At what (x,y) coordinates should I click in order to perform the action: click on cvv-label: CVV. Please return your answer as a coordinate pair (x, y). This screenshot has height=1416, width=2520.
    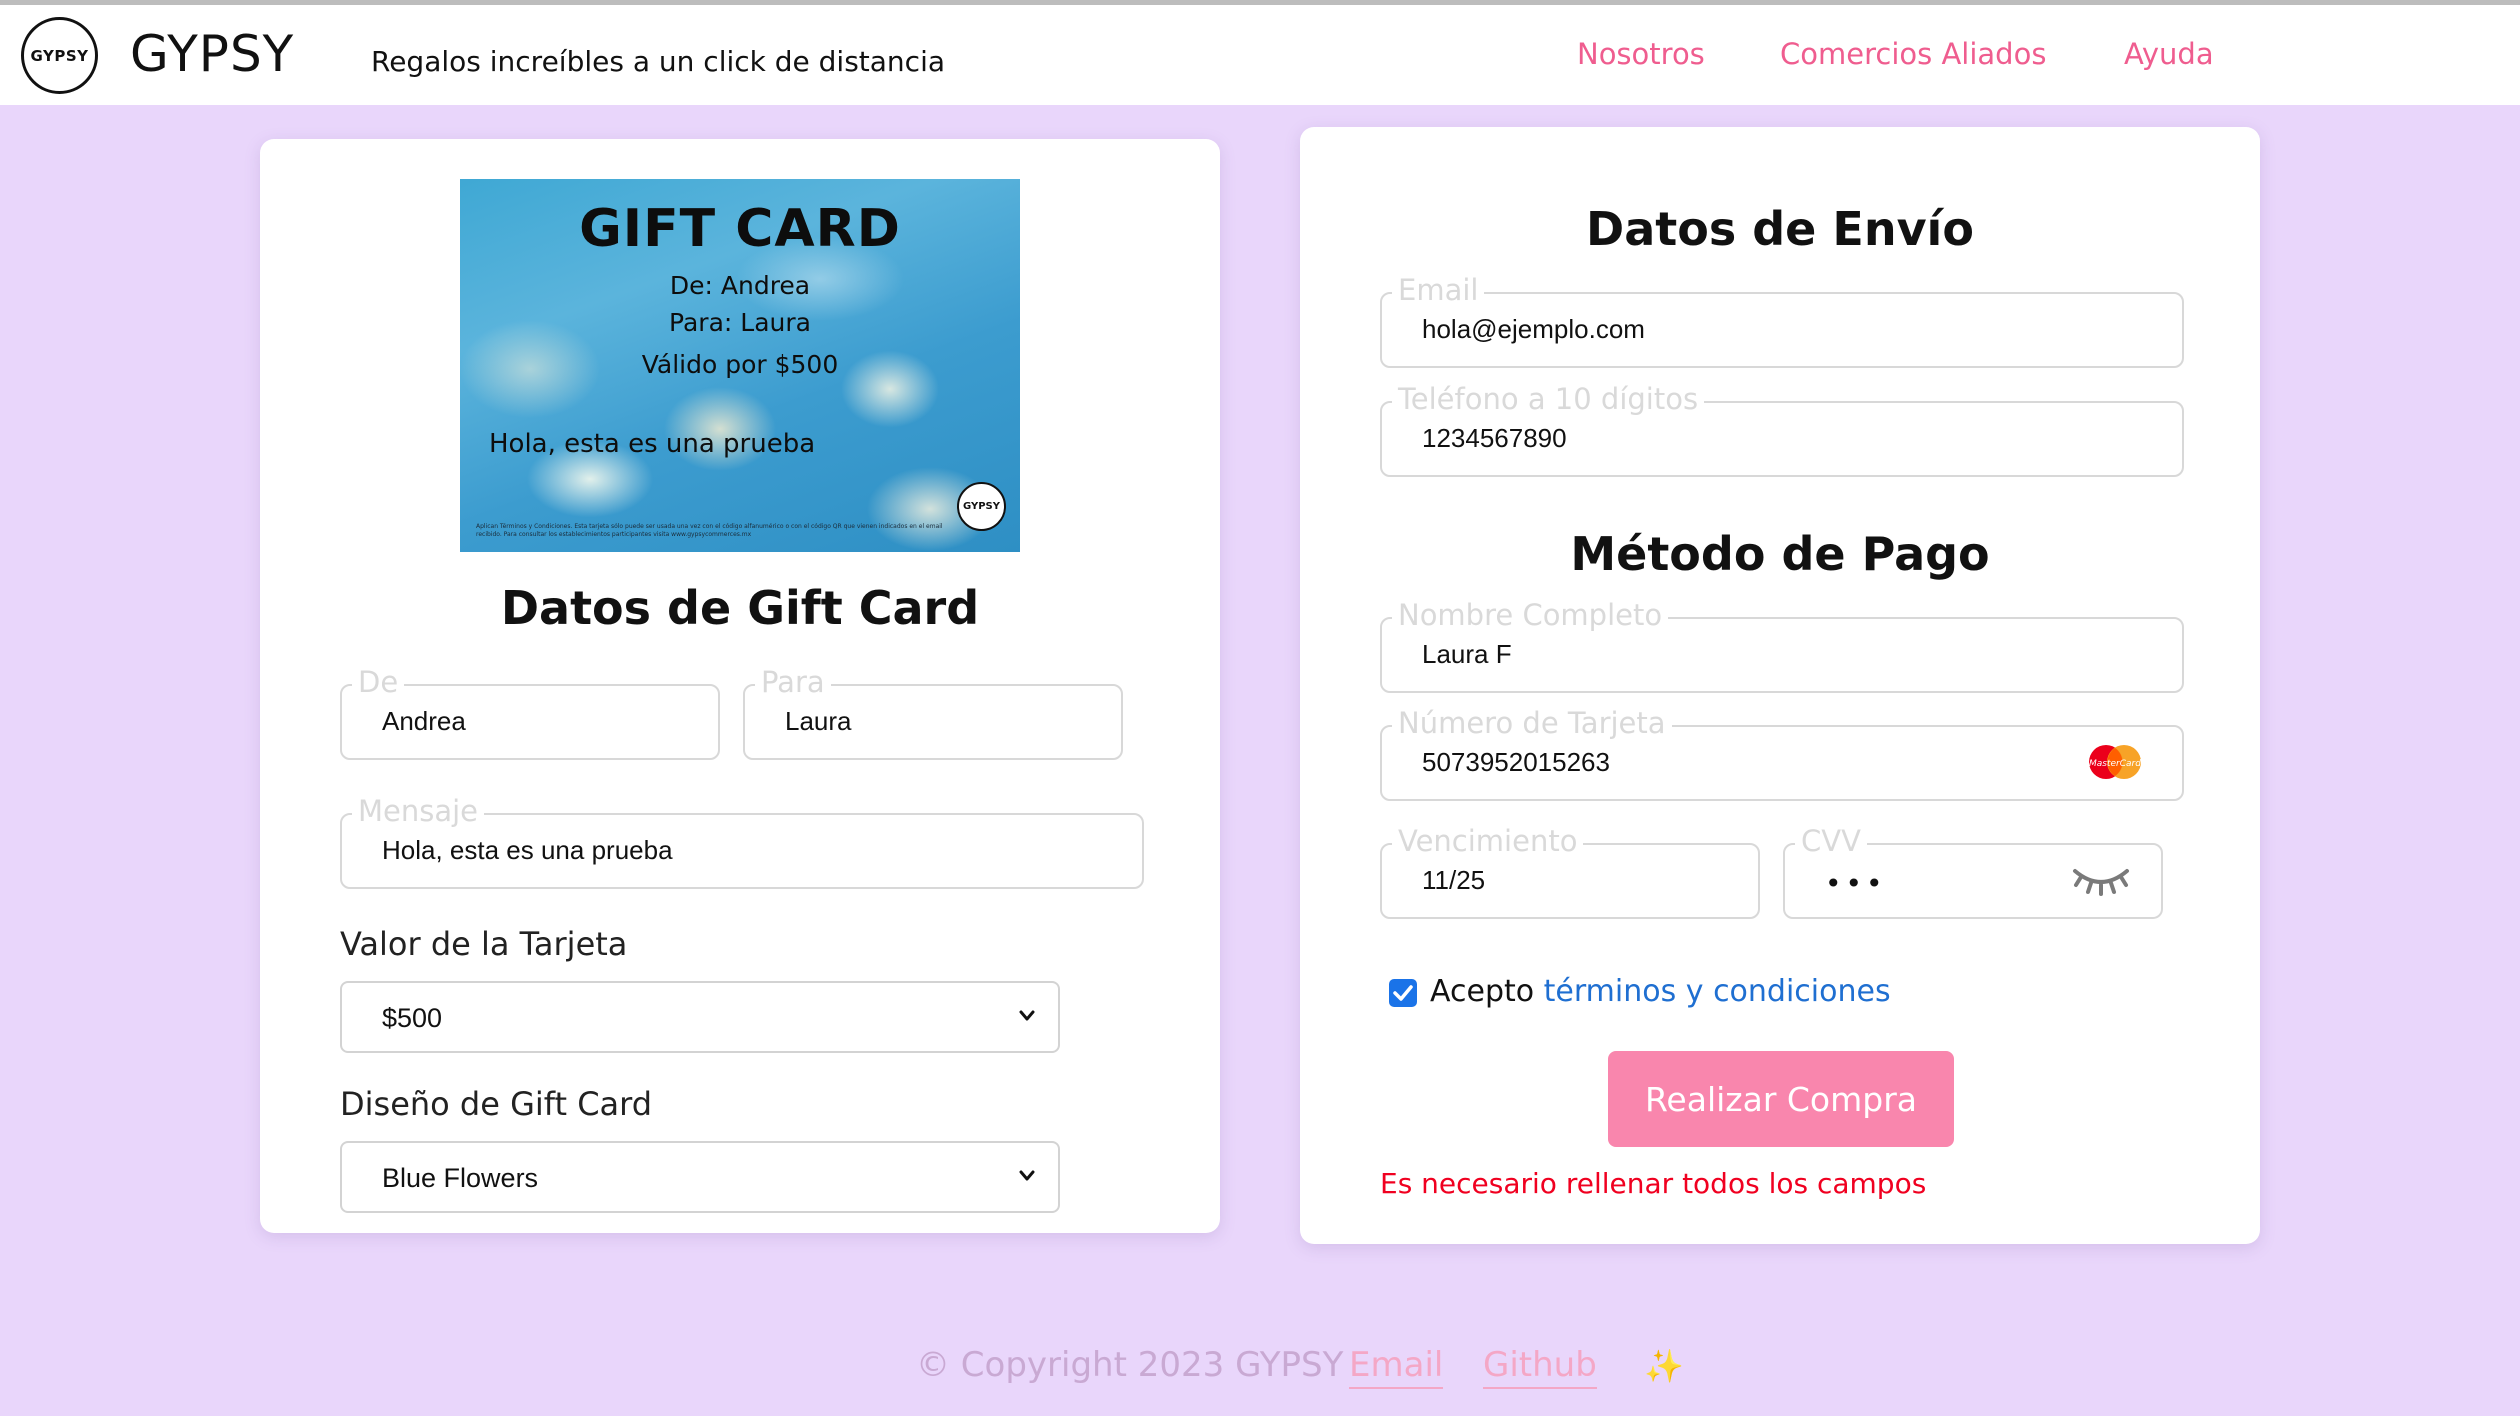
    Looking at the image, I should click on (1831, 841).